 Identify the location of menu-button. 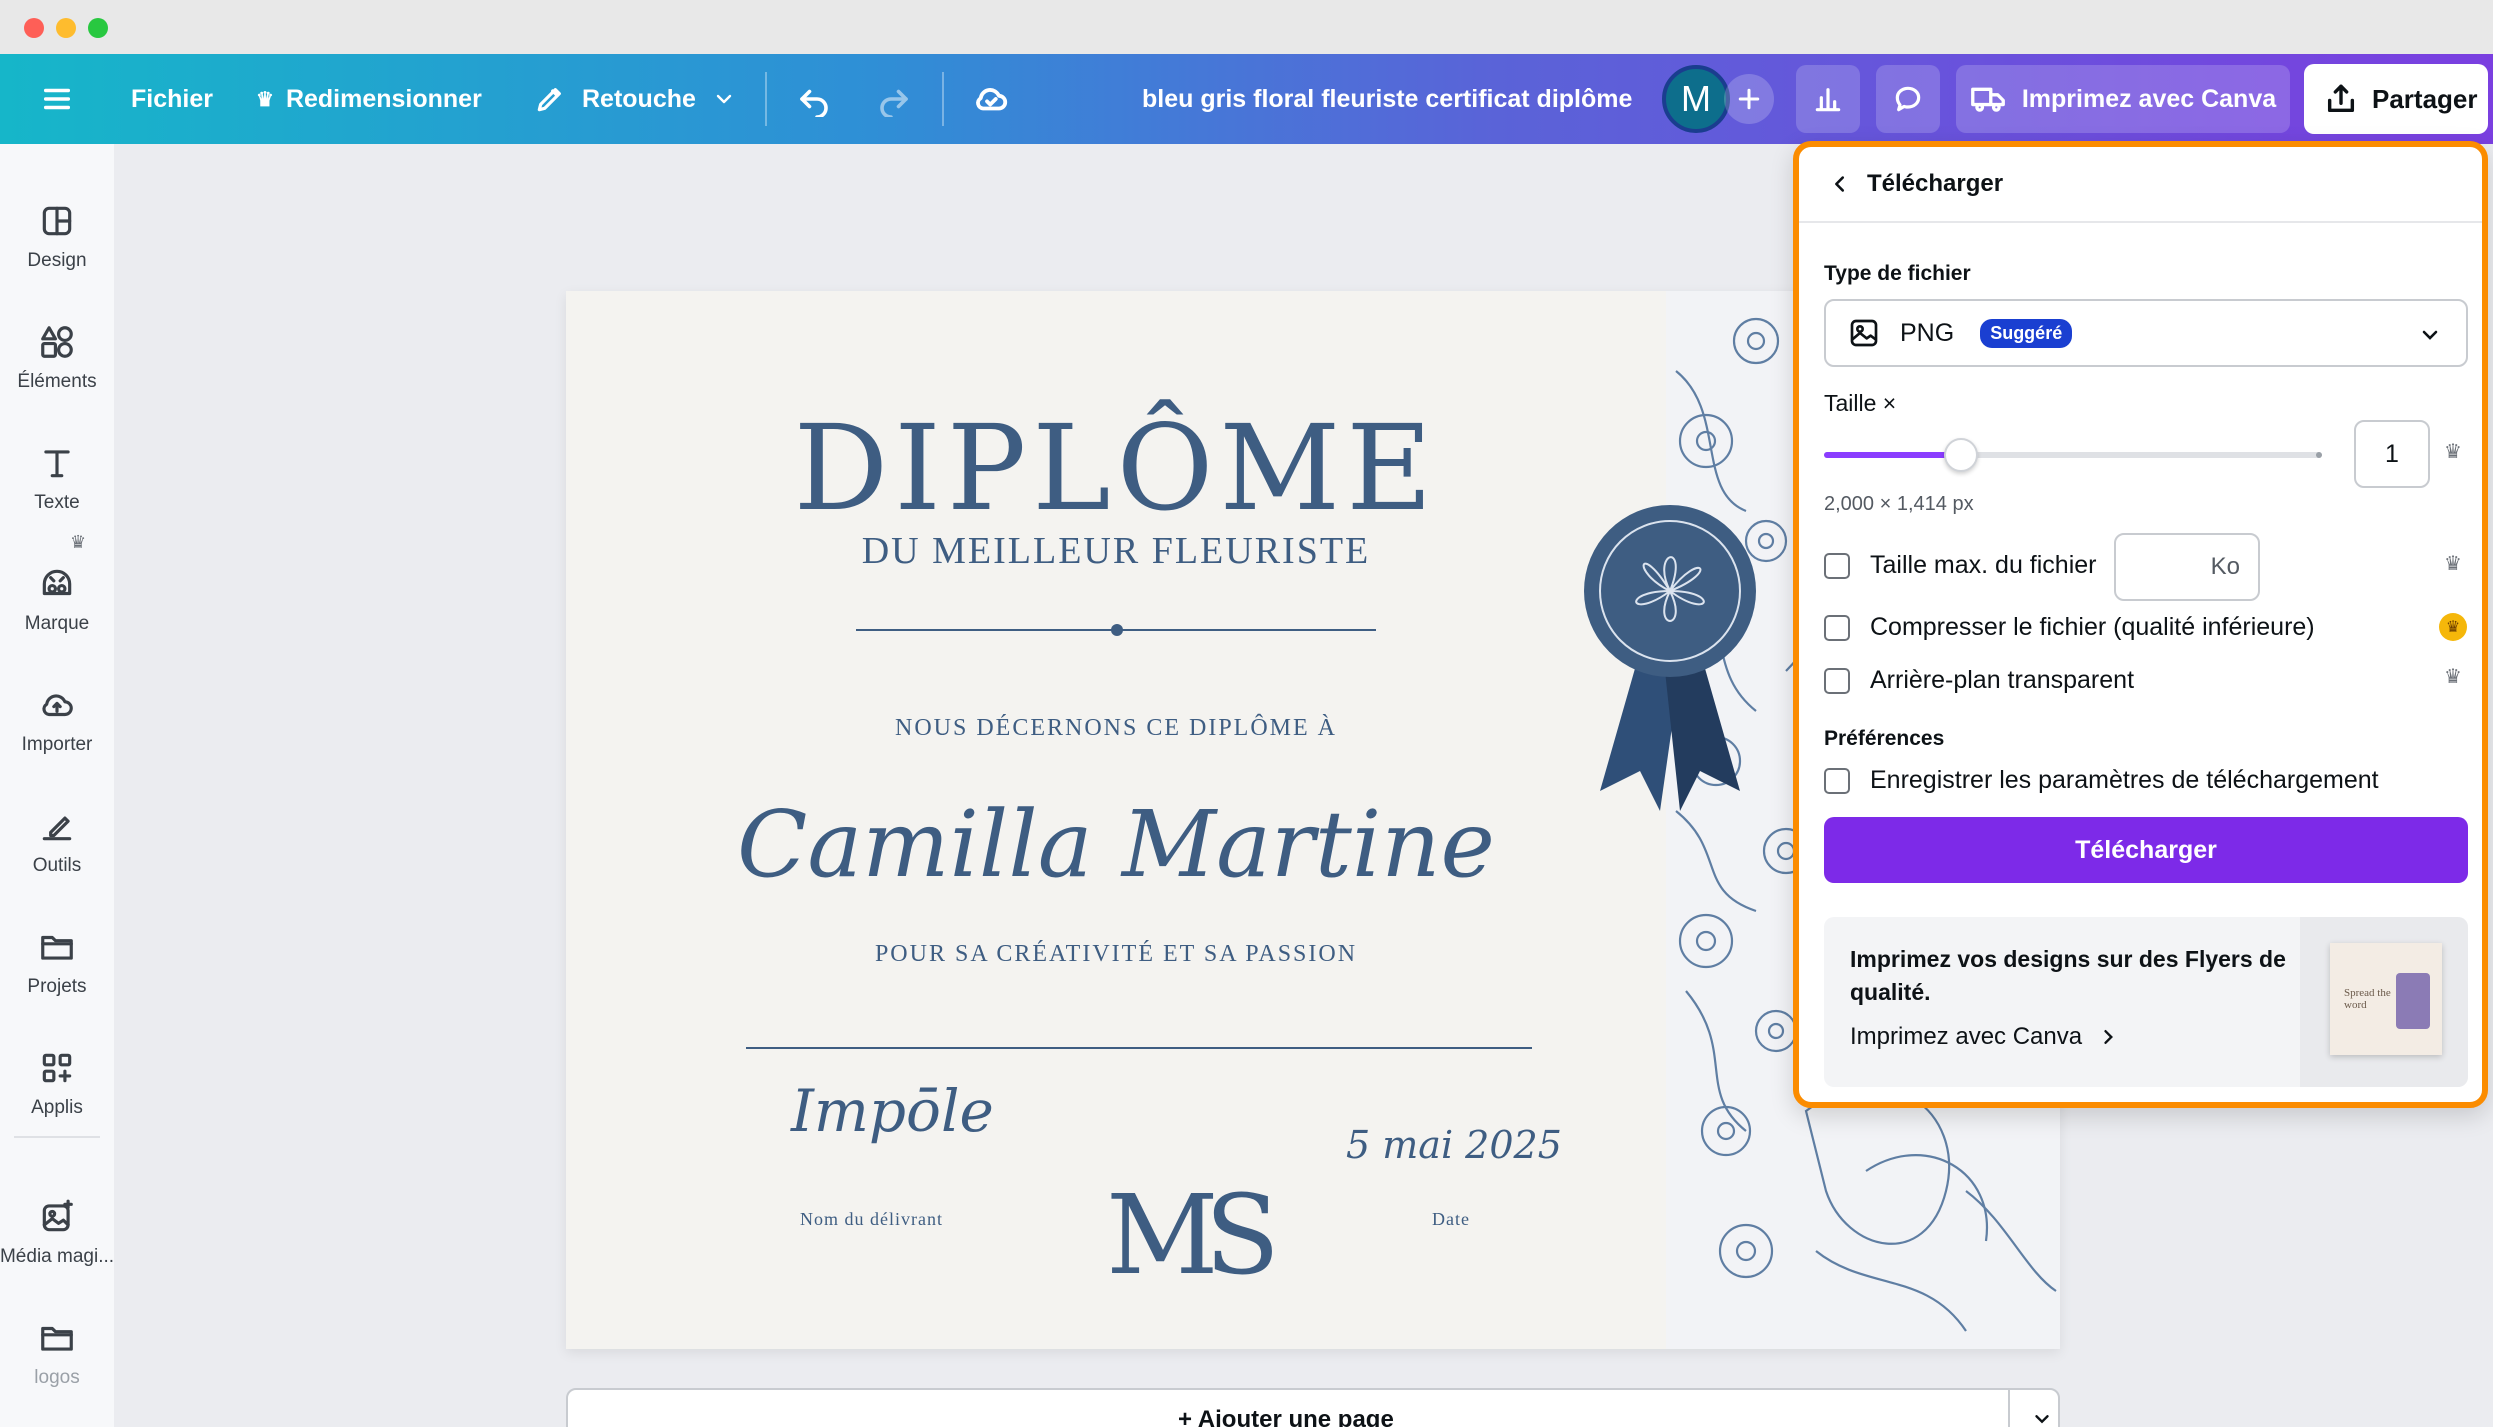
(57, 99).